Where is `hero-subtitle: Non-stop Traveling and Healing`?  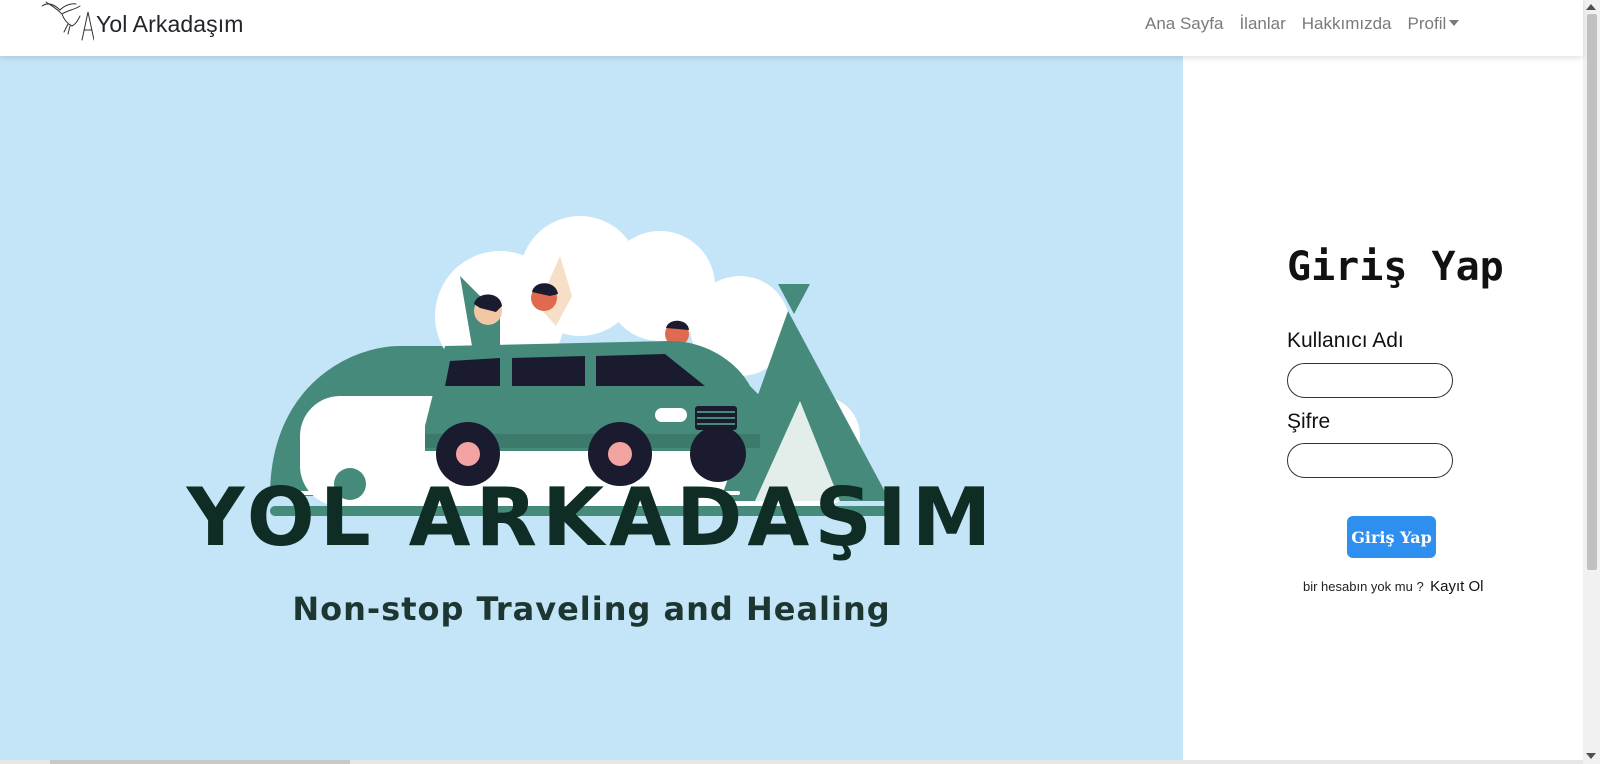 hero-subtitle: Non-stop Traveling and Healing is located at coordinates (591, 609).